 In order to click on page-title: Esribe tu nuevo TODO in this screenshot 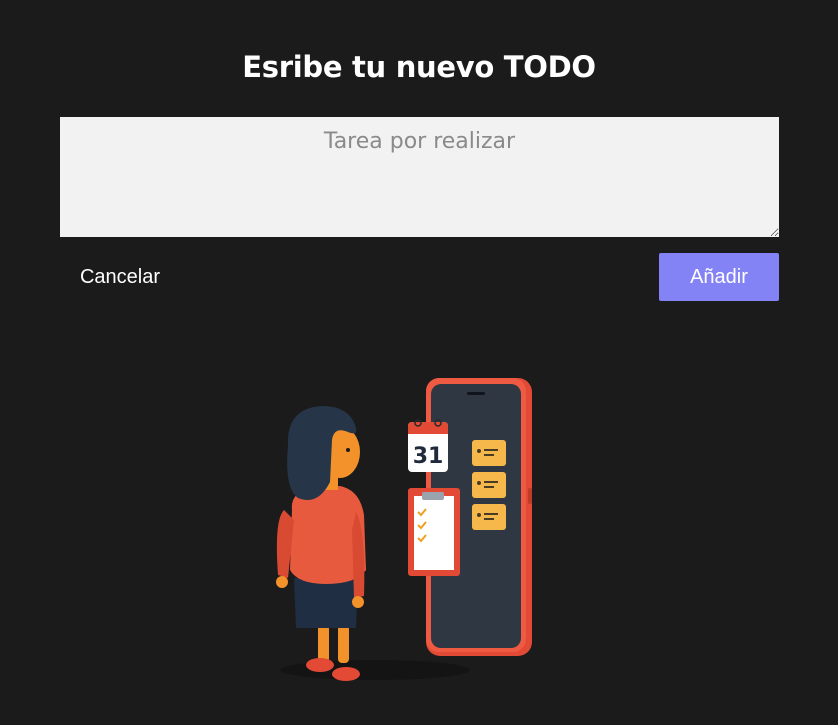, I will do `click(419, 67)`.